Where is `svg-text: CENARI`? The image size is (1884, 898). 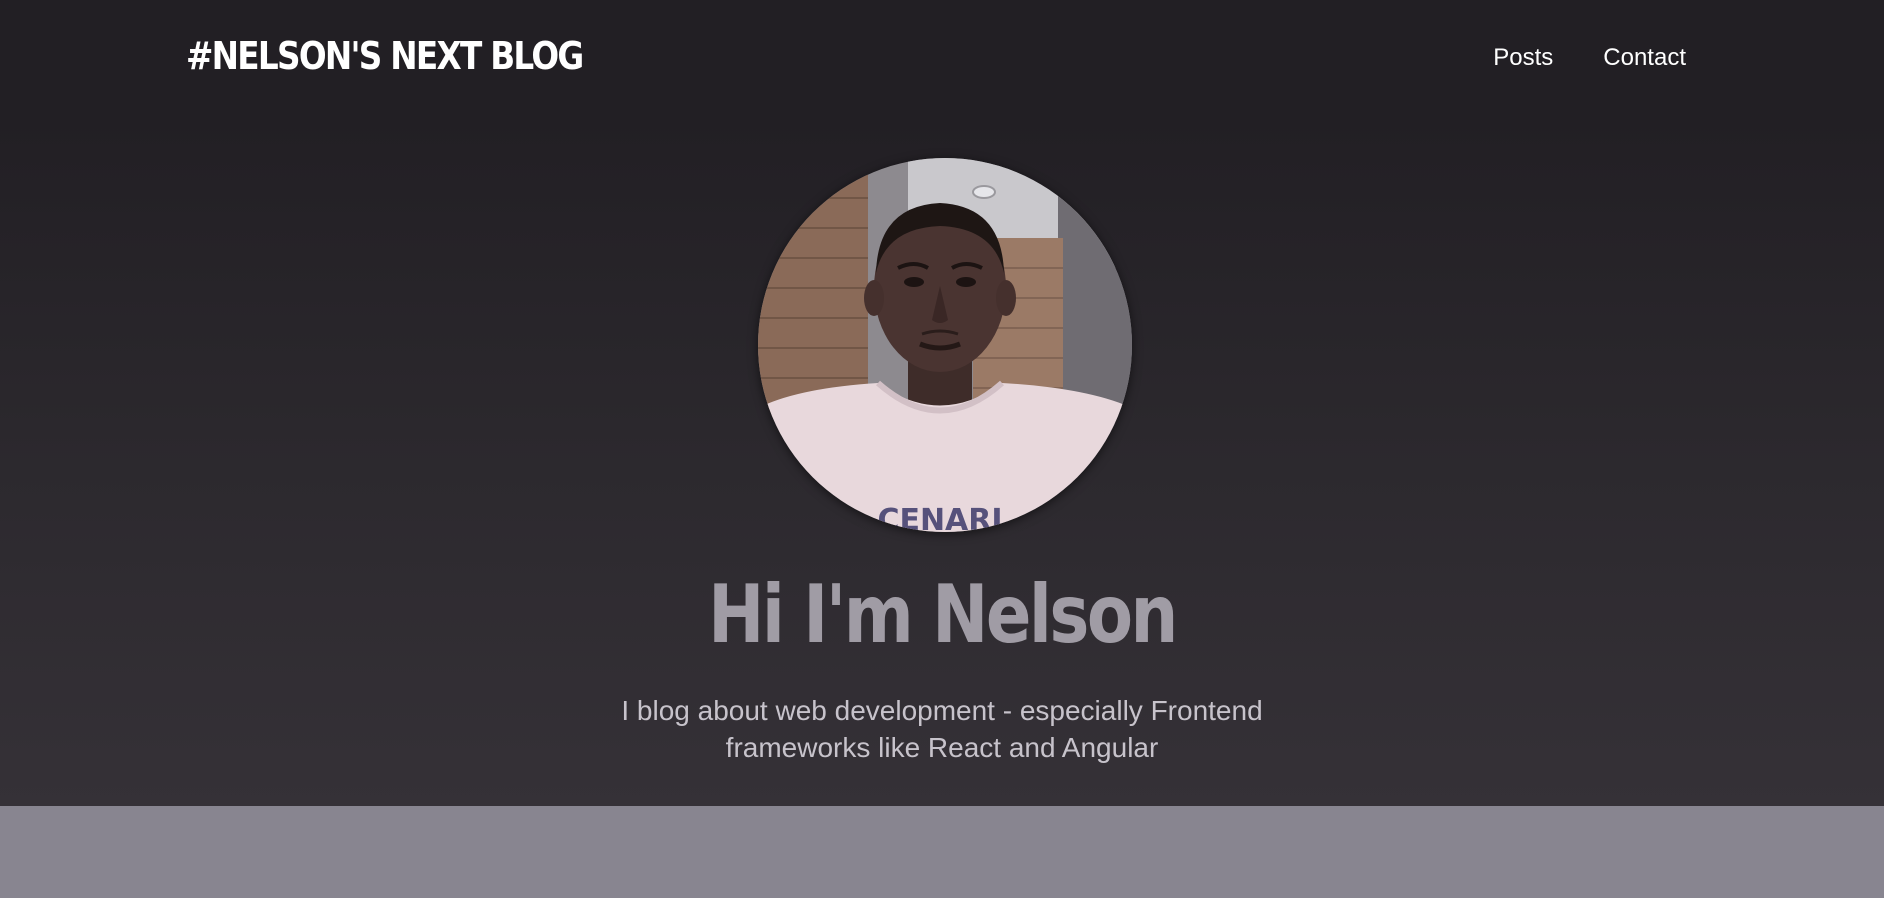 svg-text: CENARI is located at coordinates (939, 517).